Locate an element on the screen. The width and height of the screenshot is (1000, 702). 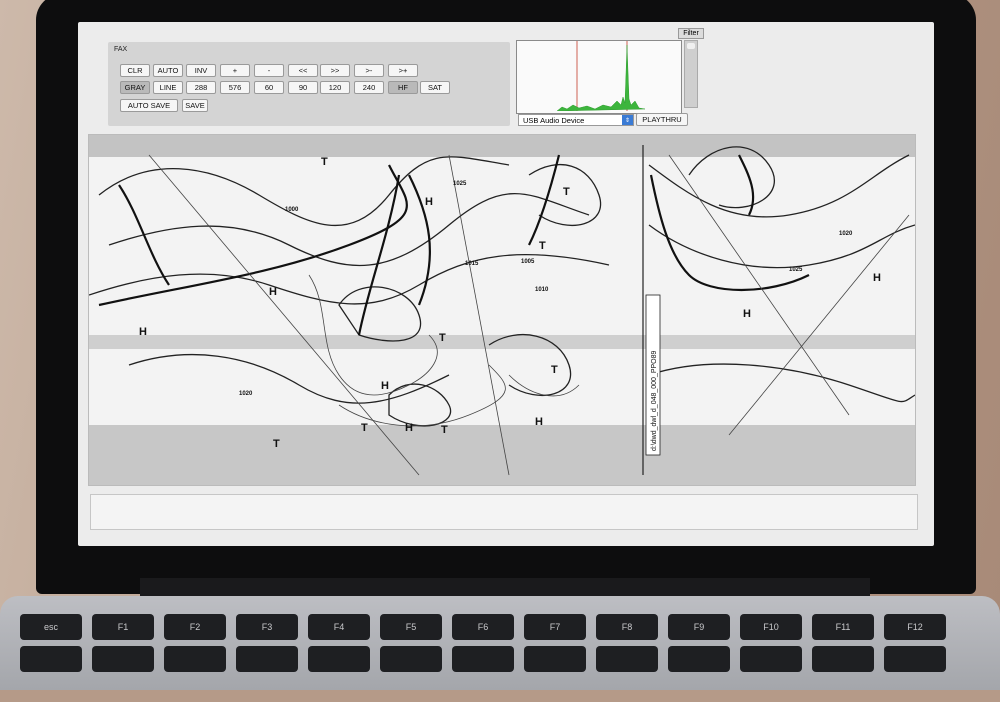
key-f10: F10 is located at coordinates (771, 627).